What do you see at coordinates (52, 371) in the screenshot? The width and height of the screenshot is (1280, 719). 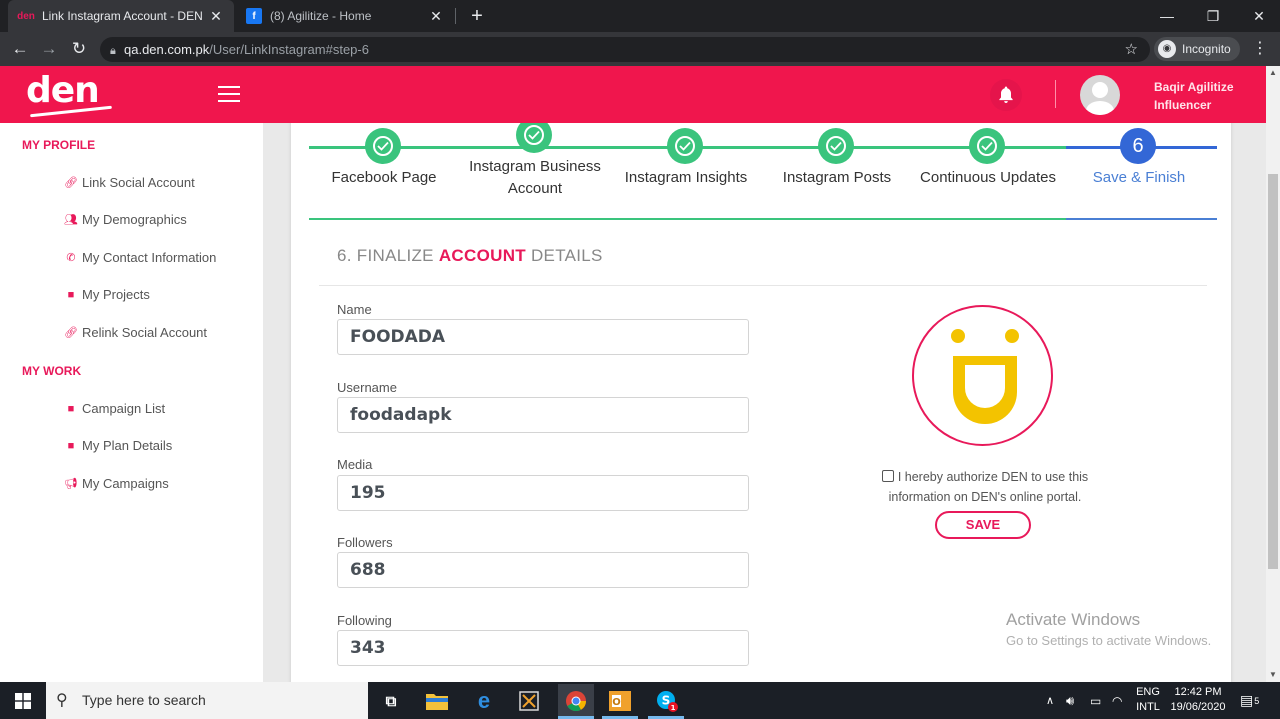 I see `sidebar-heading-my-work: MY WORK` at bounding box center [52, 371].